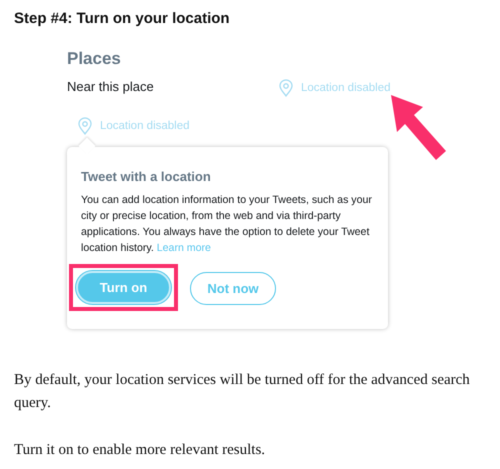  I want to click on popover-title: Tweet with a location, so click(146, 176).